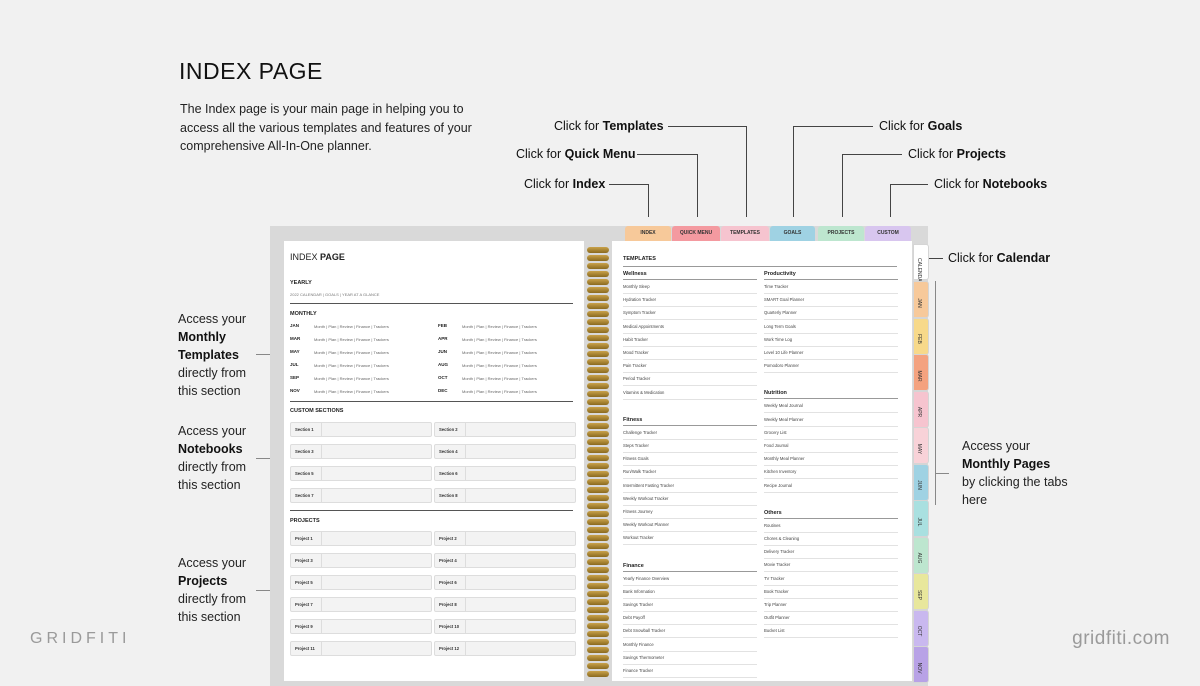  I want to click on template-link: Fitness Journey, so click(638, 511).